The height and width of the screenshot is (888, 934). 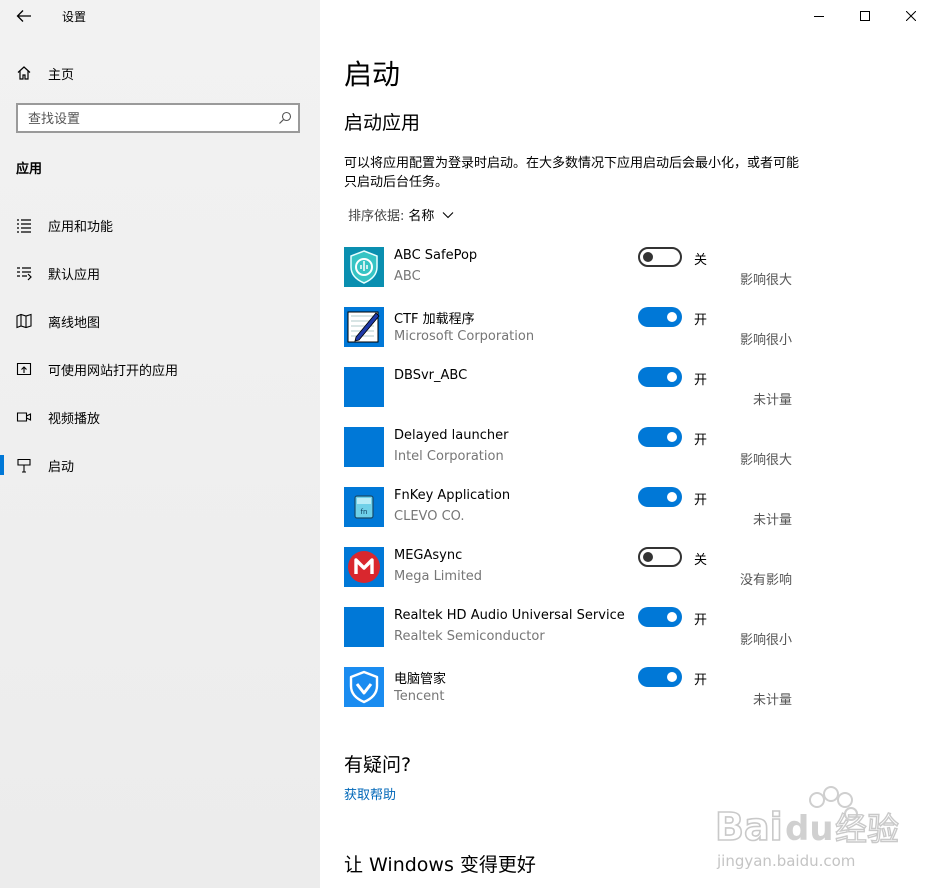 I want to click on list-icon, so click(x=24, y=225).